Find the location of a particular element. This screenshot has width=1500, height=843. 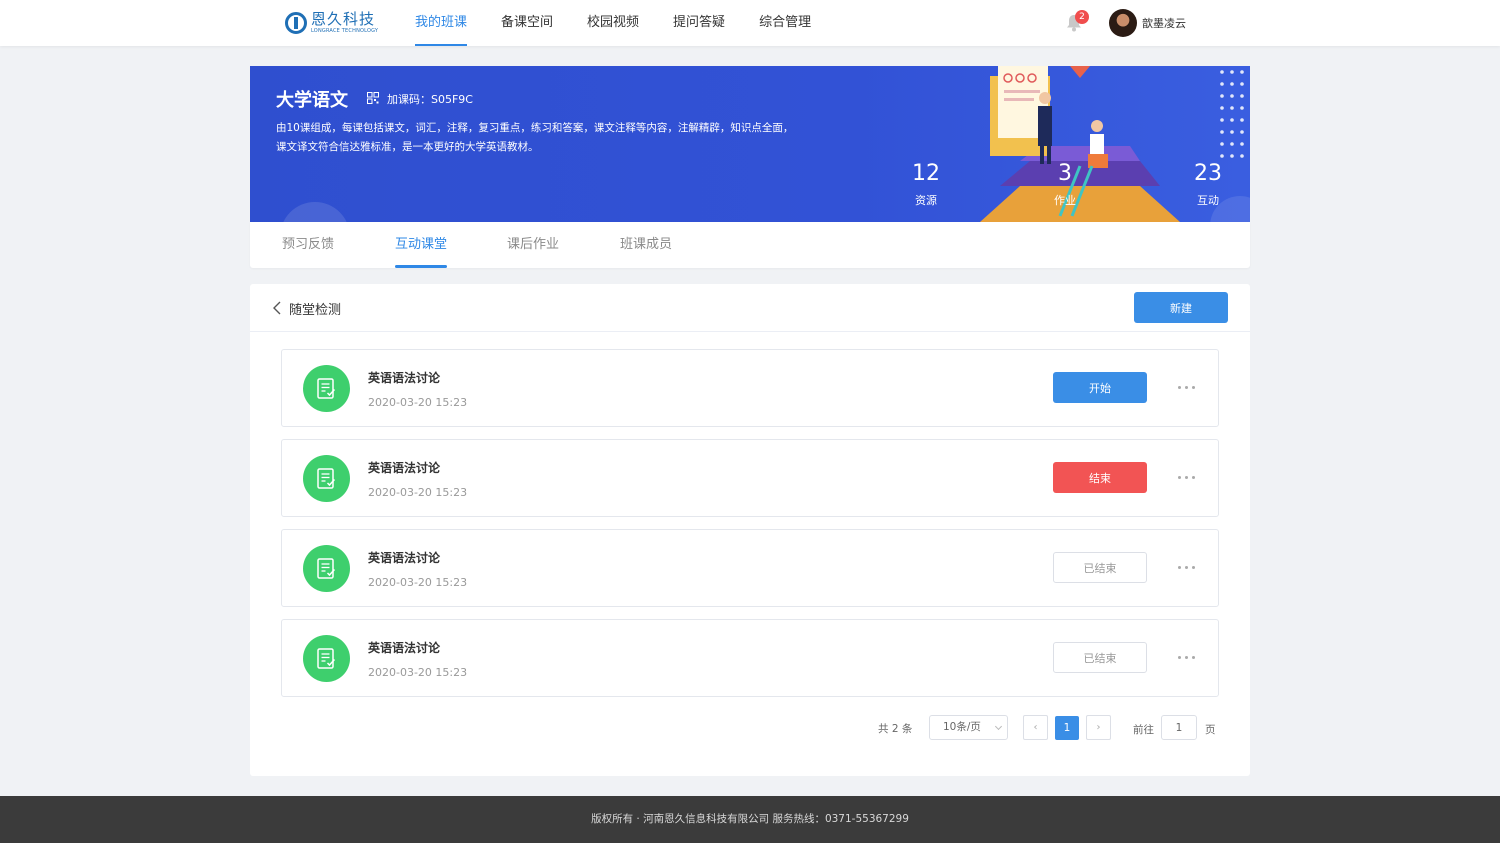

stat-value: 23 is located at coordinates (1208, 173).